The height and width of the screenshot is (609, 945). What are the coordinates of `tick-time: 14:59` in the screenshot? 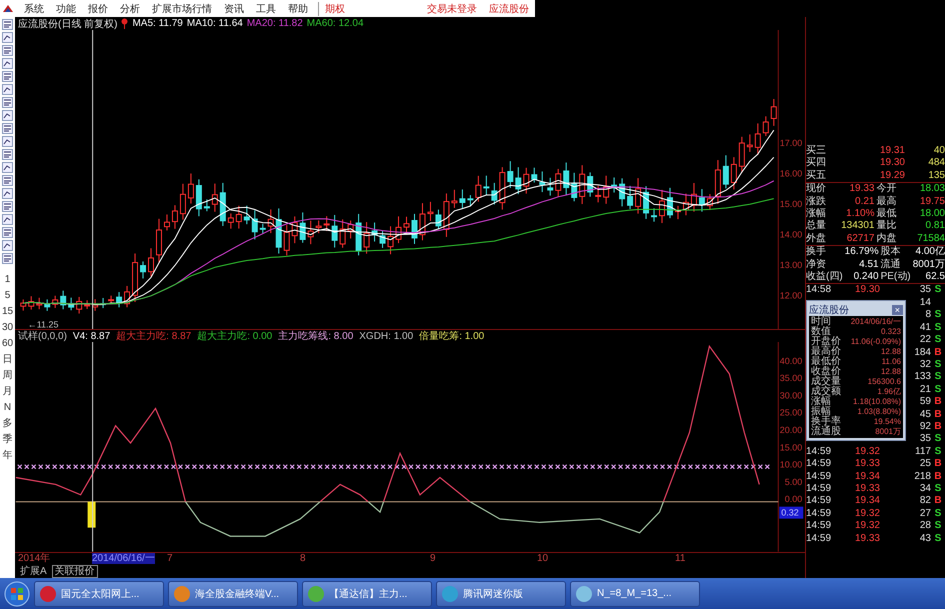 It's located at (819, 538).